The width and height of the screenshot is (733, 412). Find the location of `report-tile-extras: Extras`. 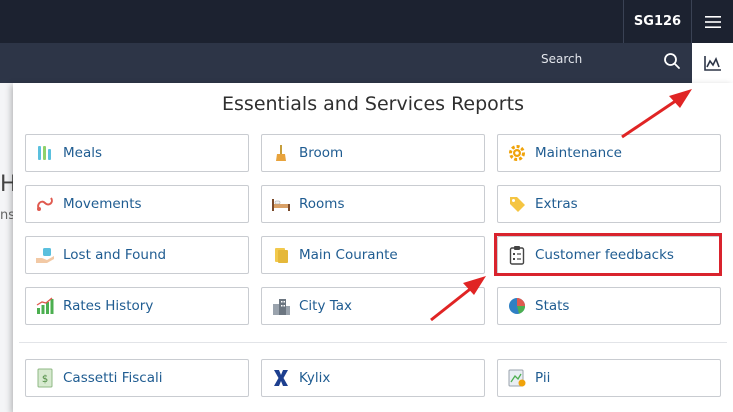

report-tile-extras: Extras is located at coordinates (609, 204).